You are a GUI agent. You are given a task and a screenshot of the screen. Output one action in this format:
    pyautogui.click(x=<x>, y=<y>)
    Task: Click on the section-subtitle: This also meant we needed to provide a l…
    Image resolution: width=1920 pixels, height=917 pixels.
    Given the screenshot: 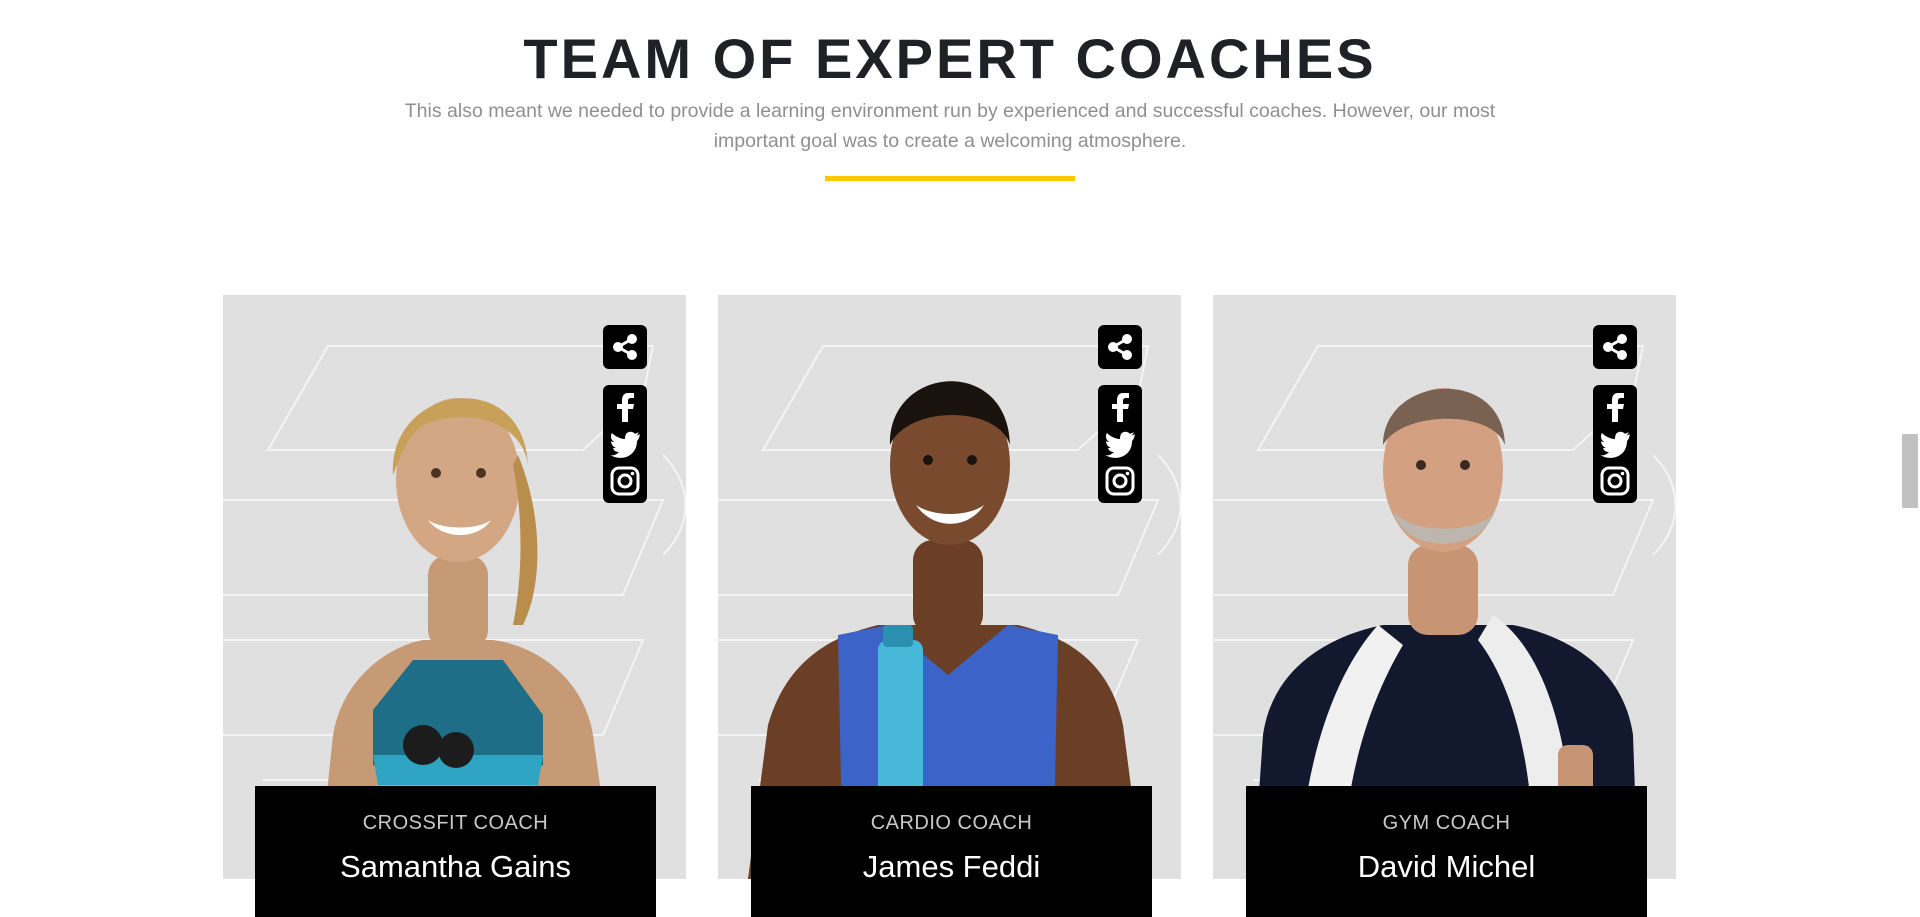 What is the action you would take?
    pyautogui.click(x=950, y=126)
    